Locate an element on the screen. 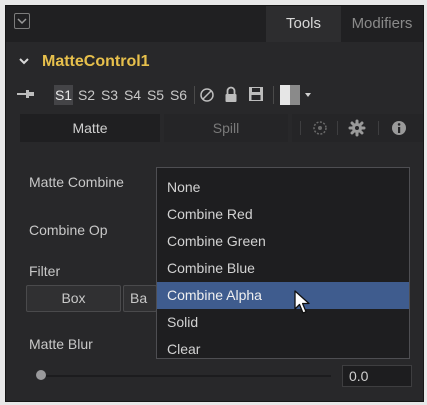  info-icon is located at coordinates (399, 128).